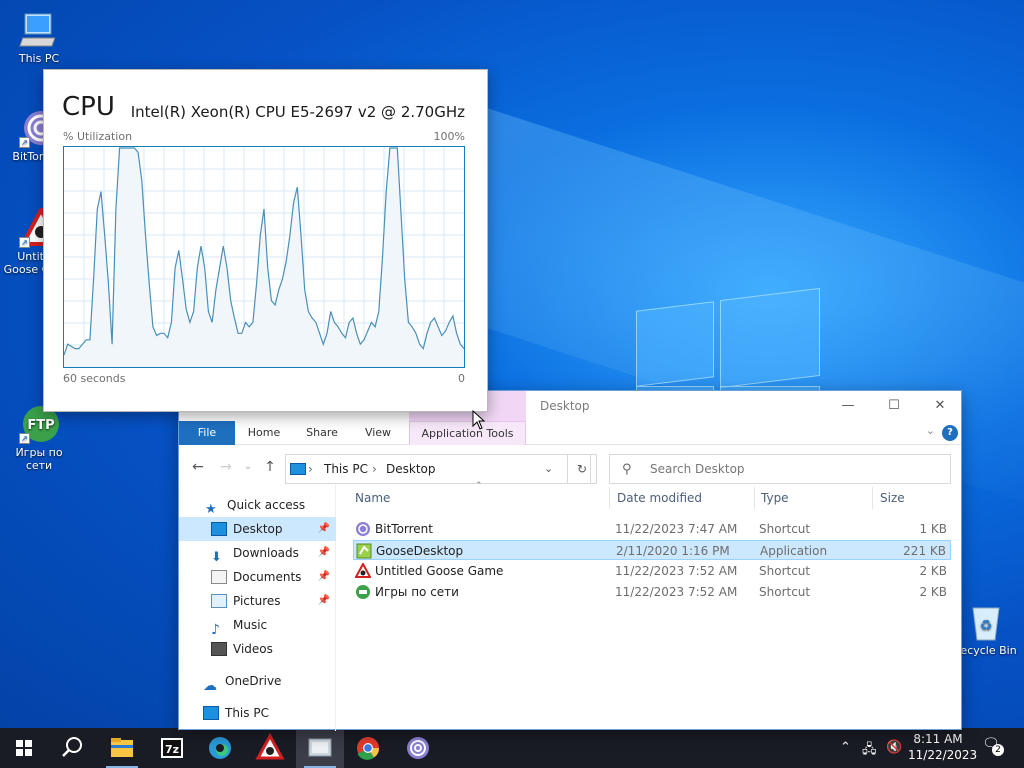  Describe the element at coordinates (220, 748) in the screenshot. I see `taskbar-edge` at that location.